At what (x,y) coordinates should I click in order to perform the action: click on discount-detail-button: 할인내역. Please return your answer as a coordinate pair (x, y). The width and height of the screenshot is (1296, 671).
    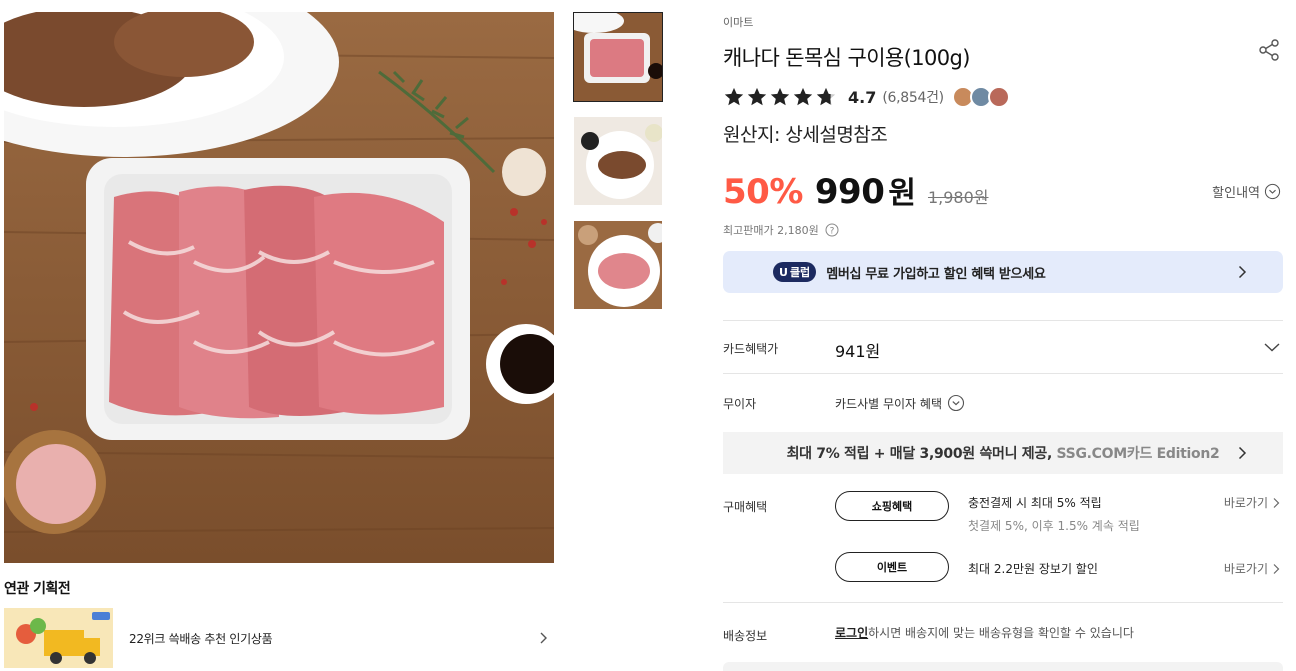
    Looking at the image, I should click on (1246, 191).